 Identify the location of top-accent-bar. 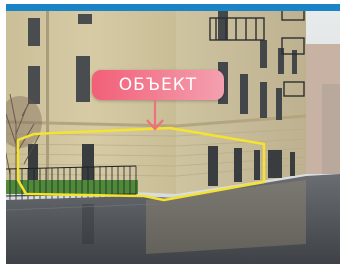
(173, 7).